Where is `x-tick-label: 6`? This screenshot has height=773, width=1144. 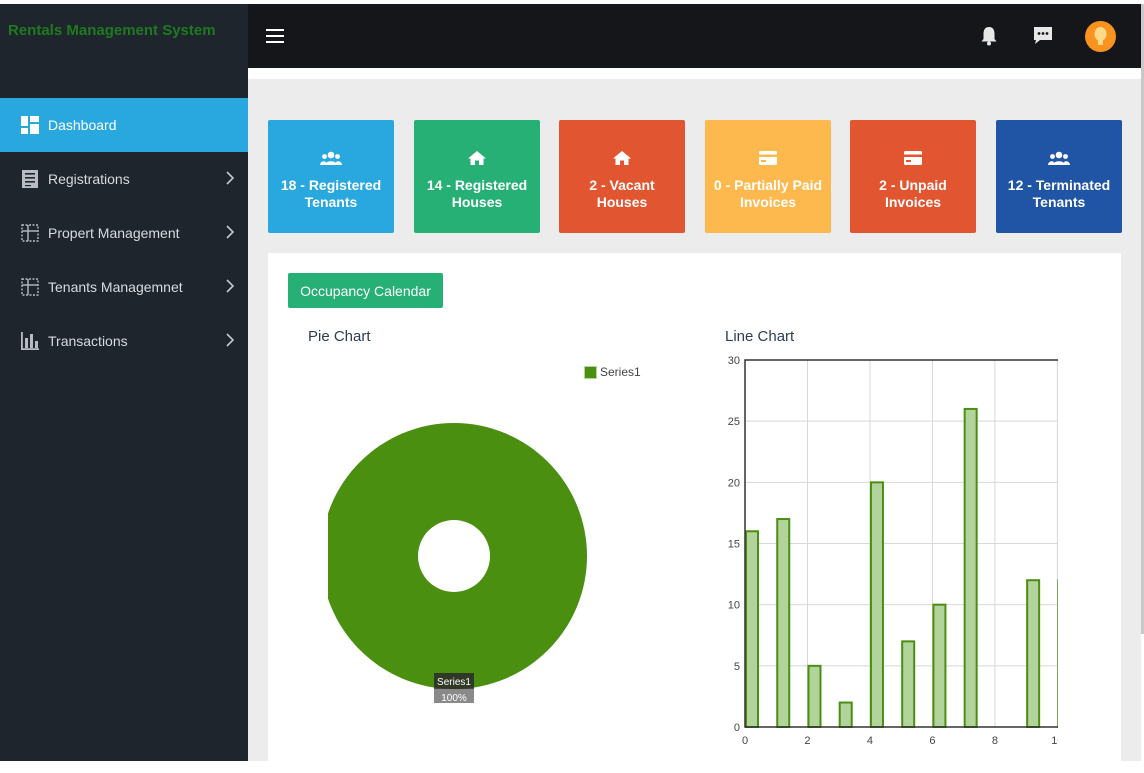
x-tick-label: 6 is located at coordinates (932, 741).